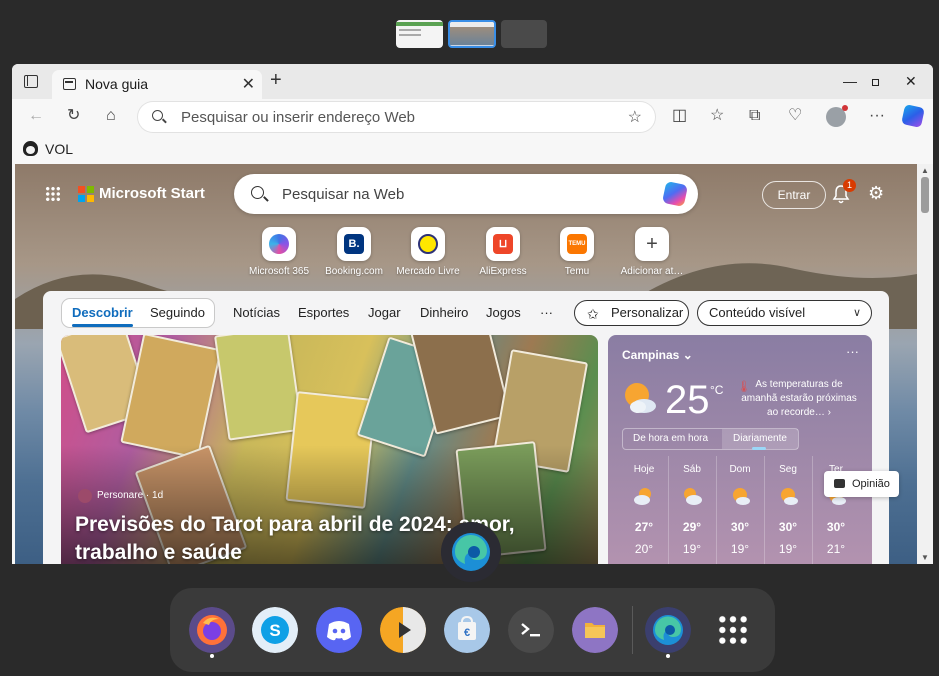  I want to click on forecast-day: Seg 30° 19°, so click(788, 510).